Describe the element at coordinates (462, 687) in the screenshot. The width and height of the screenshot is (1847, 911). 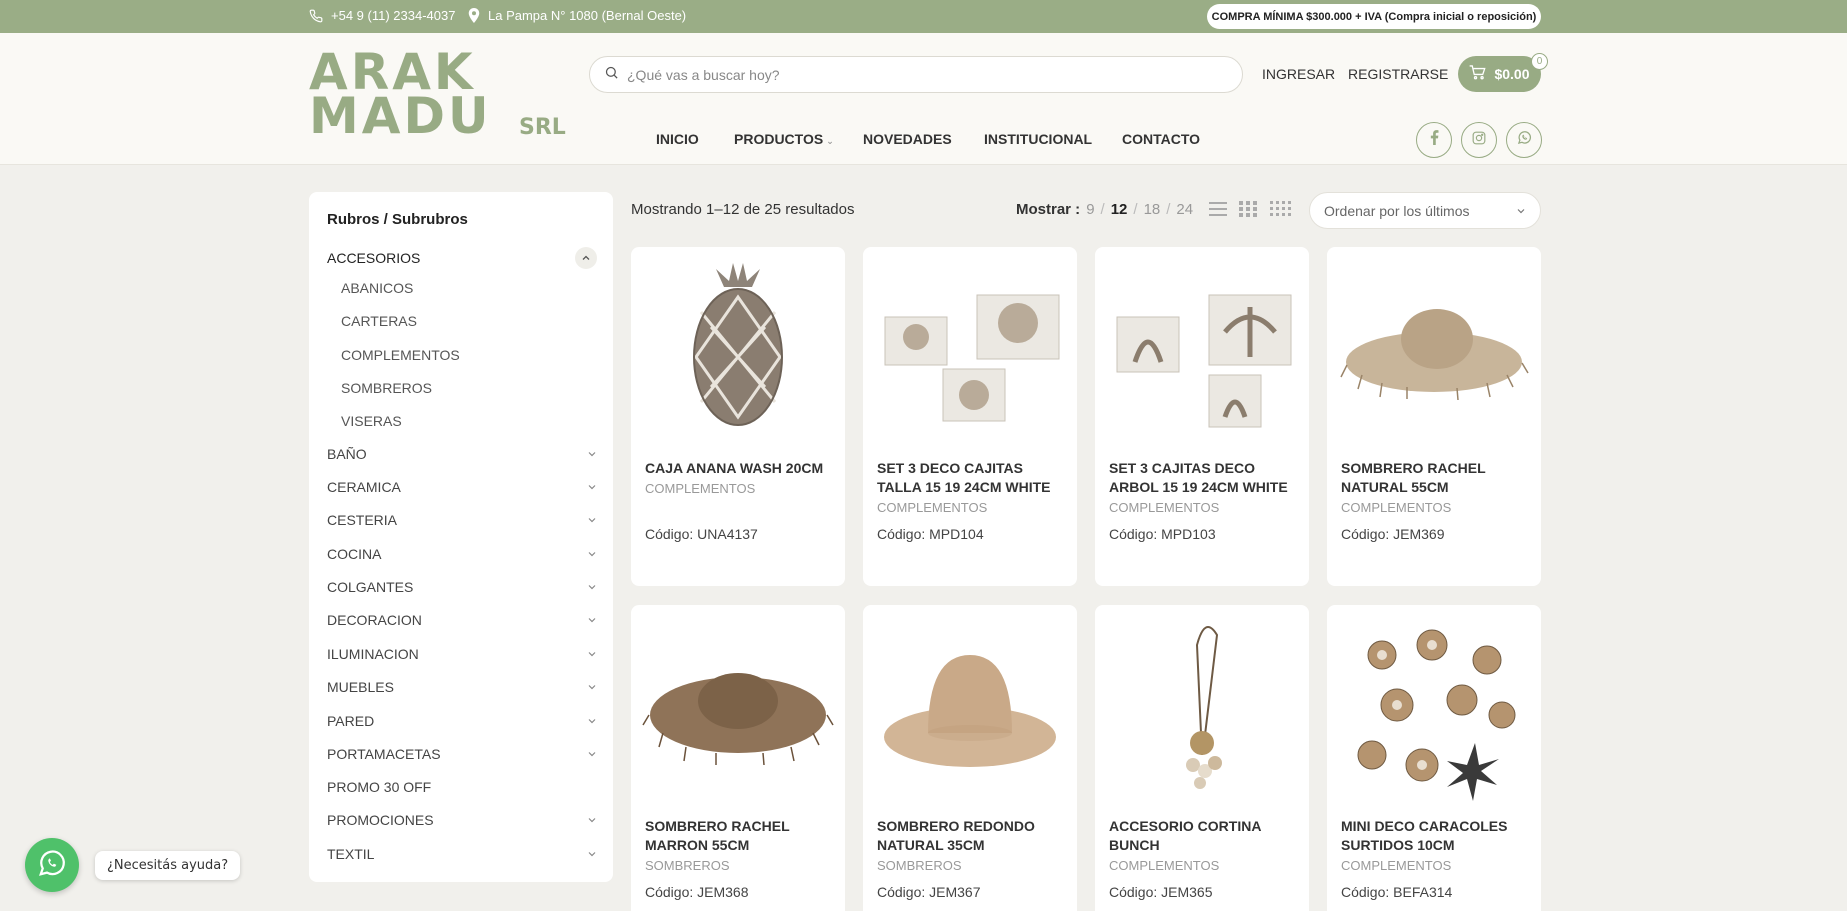
I see `sidebar-item-muebles: MUEBLES` at that location.